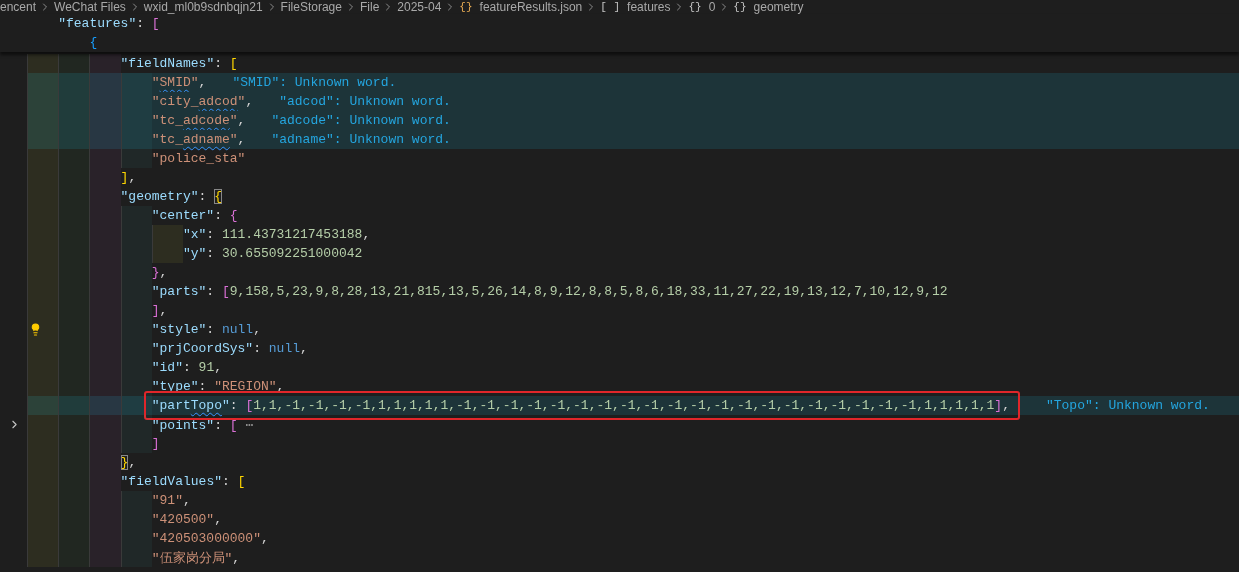 Image resolution: width=1239 pixels, height=572 pixels. I want to click on breadcrumb-item: FileStorage, so click(311, 7).